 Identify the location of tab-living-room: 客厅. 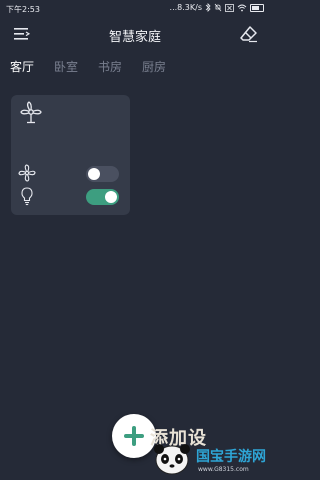
(22, 69).